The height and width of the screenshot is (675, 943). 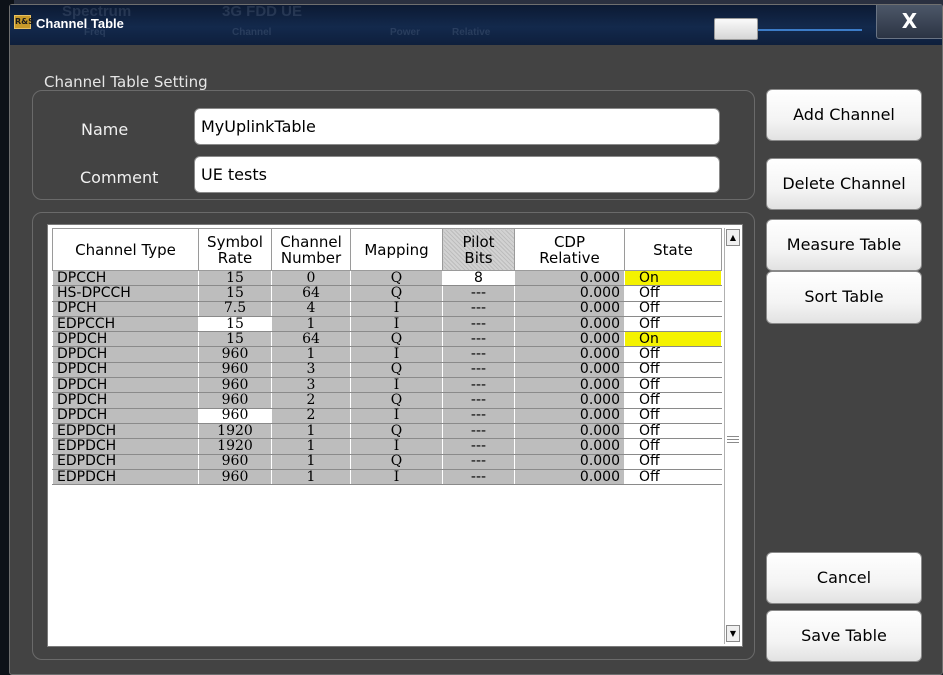 I want to click on cell-channel-number: 2, so click(x=311, y=416).